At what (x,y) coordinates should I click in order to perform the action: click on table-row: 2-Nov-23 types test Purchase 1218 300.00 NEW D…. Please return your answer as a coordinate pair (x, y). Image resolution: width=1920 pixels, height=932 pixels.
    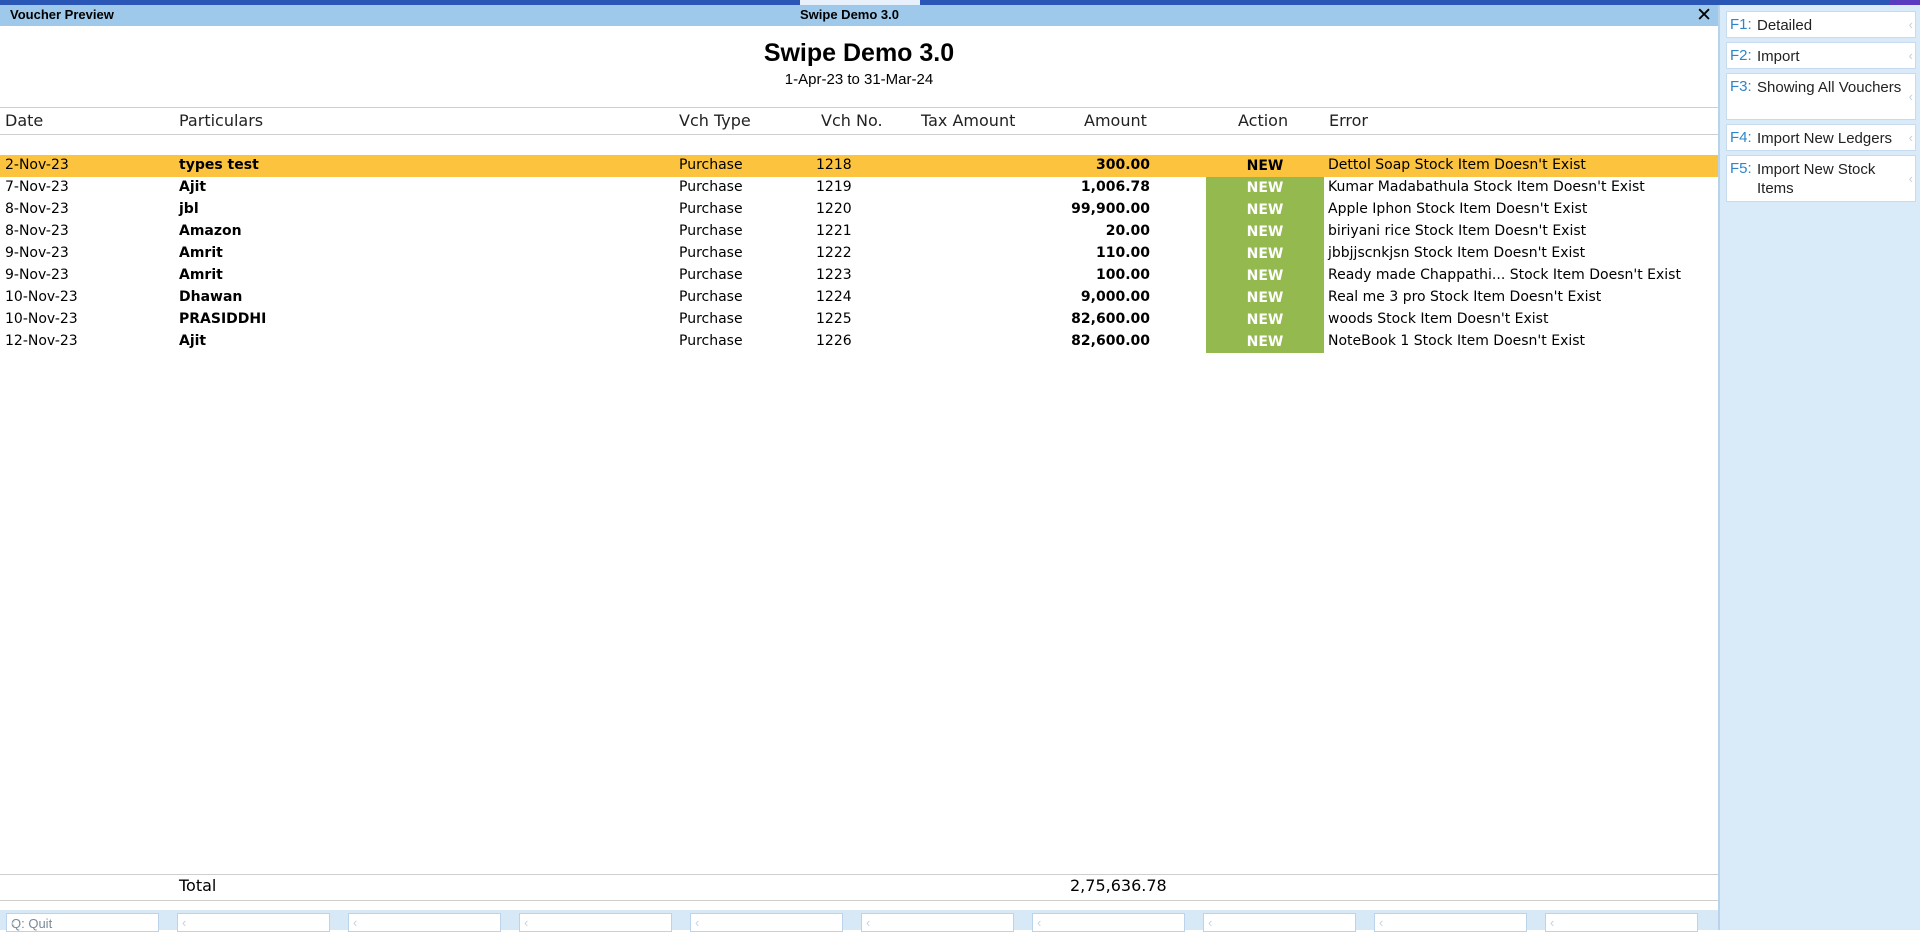
    Looking at the image, I should click on (859, 166).